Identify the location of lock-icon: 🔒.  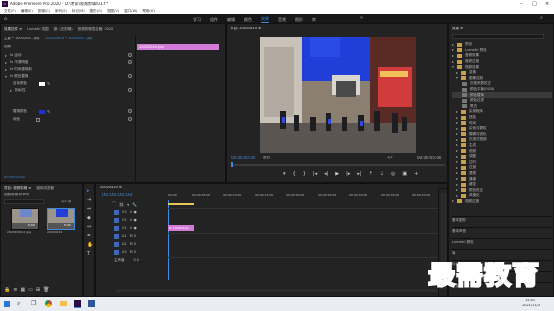
(7, 290).